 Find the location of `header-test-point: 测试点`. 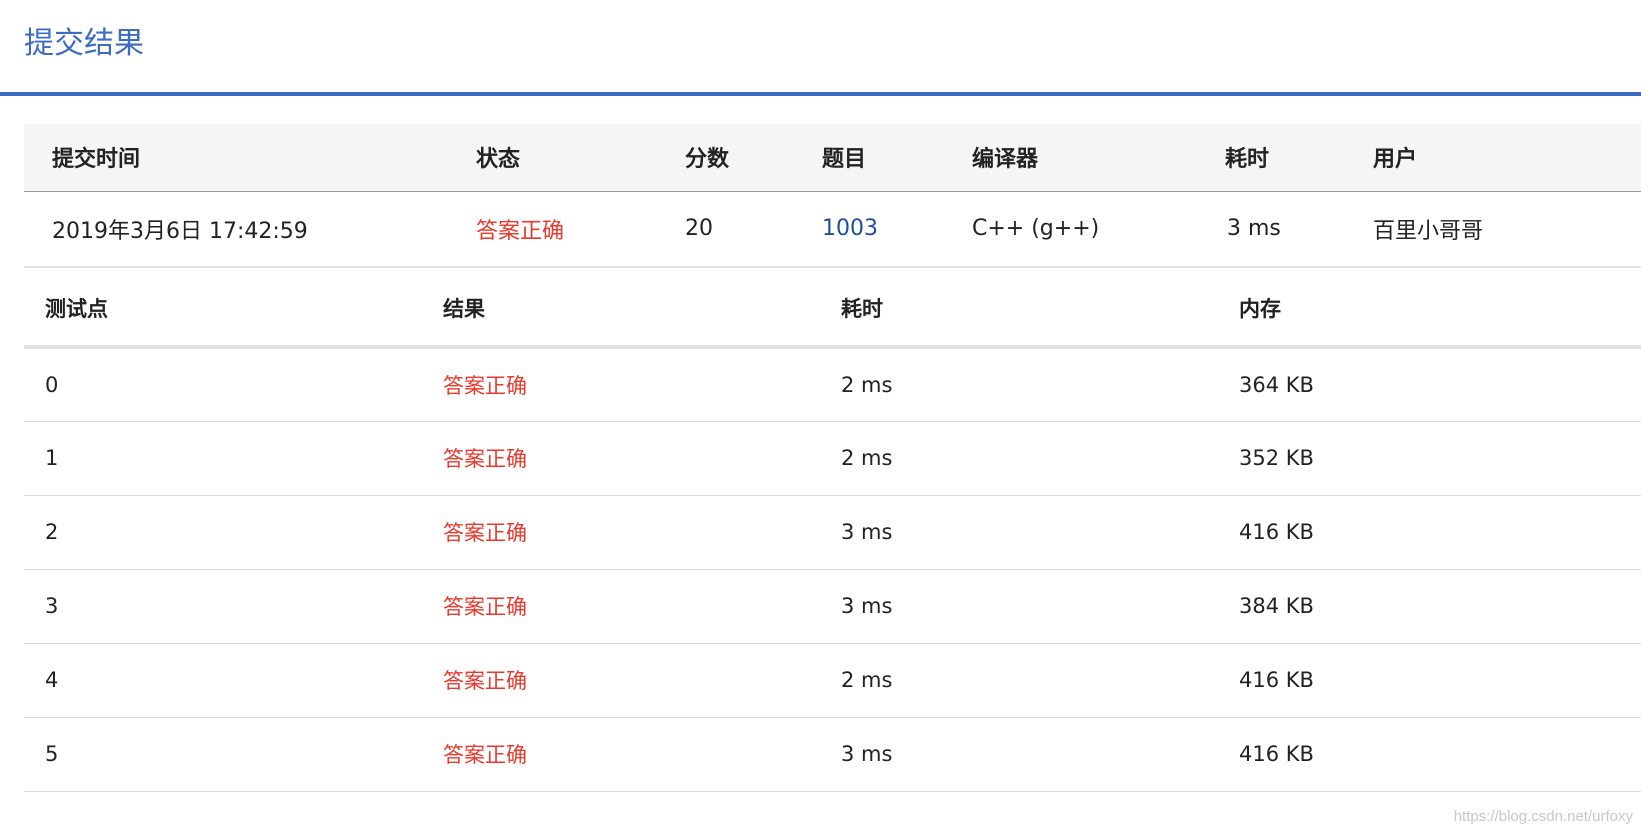

header-test-point: 测试点 is located at coordinates (76, 309).